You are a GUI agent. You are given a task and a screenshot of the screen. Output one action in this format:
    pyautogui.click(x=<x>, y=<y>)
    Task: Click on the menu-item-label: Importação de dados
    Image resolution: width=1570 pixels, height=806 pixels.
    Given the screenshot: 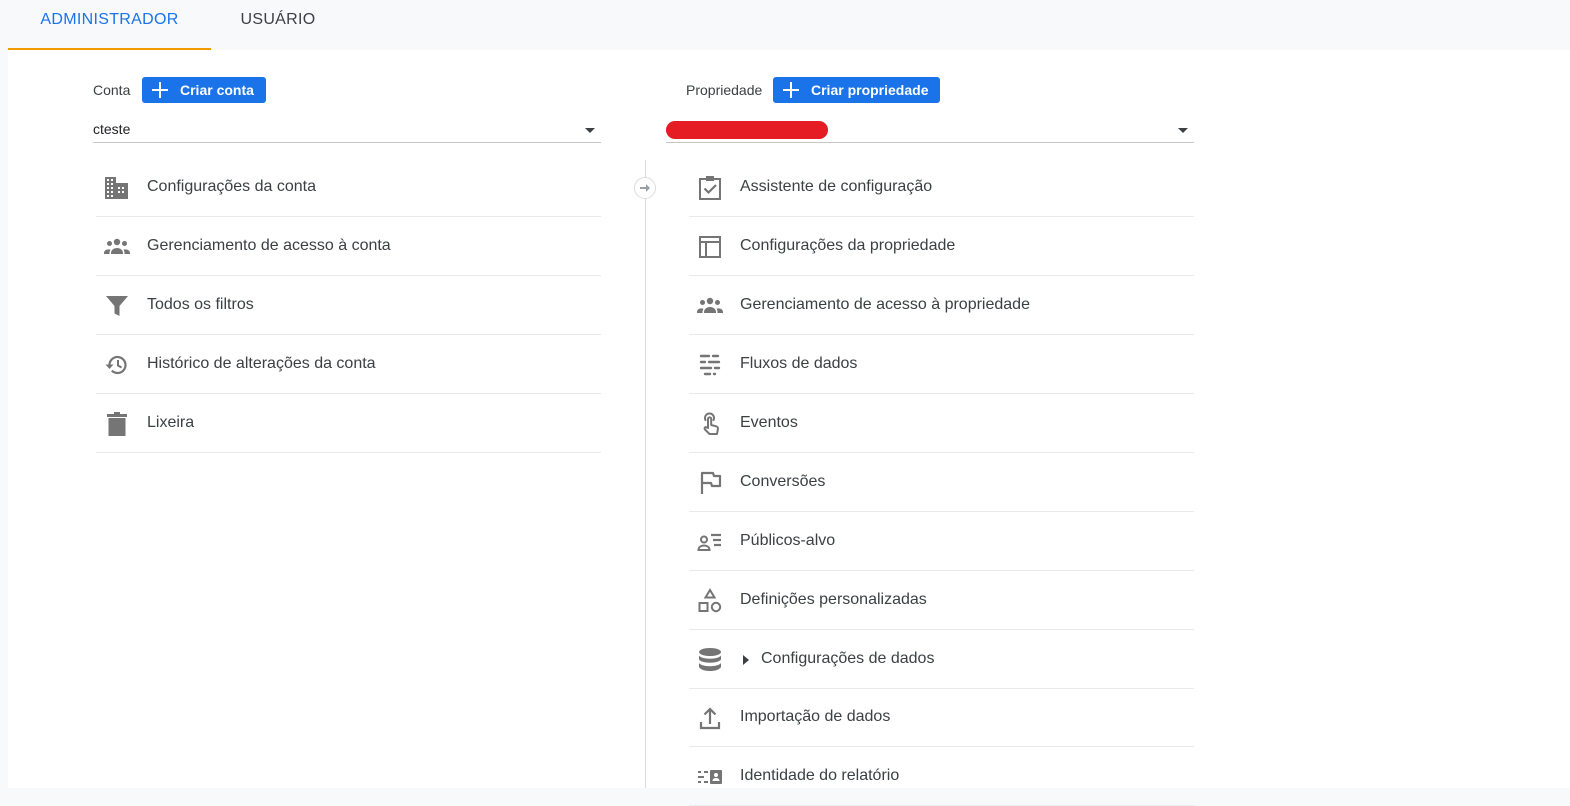 What is the action you would take?
    pyautogui.click(x=815, y=716)
    